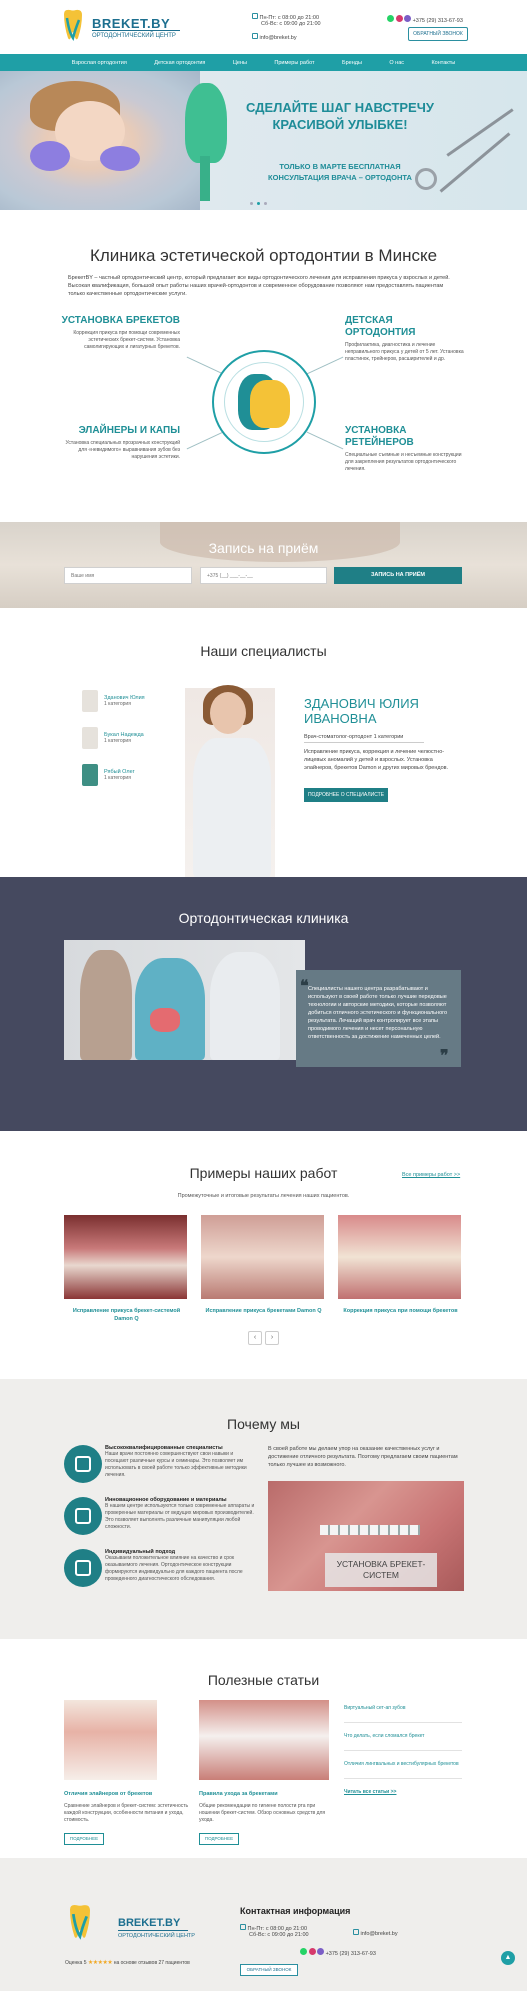  I want to click on appointment-title: Запись на приём, so click(263, 548).